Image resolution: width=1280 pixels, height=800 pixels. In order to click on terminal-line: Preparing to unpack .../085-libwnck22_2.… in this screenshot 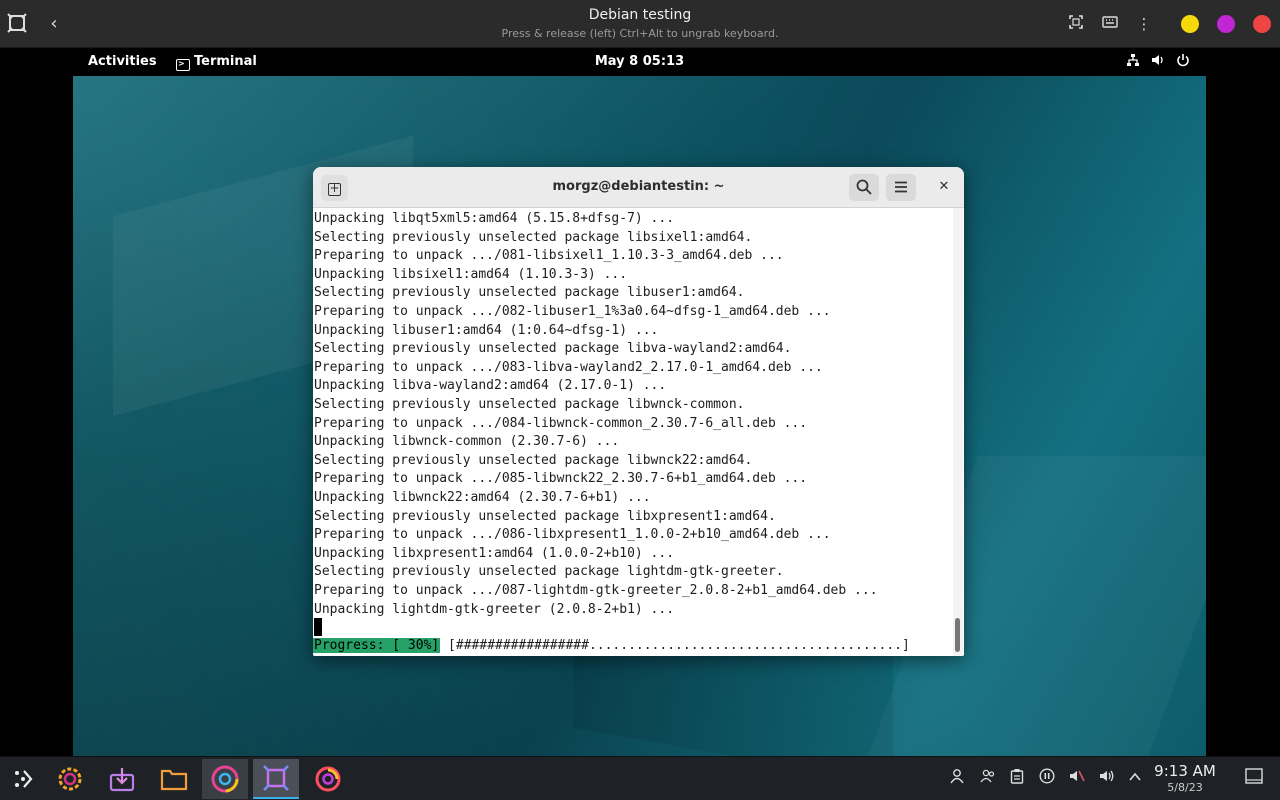, I will do `click(561, 479)`.